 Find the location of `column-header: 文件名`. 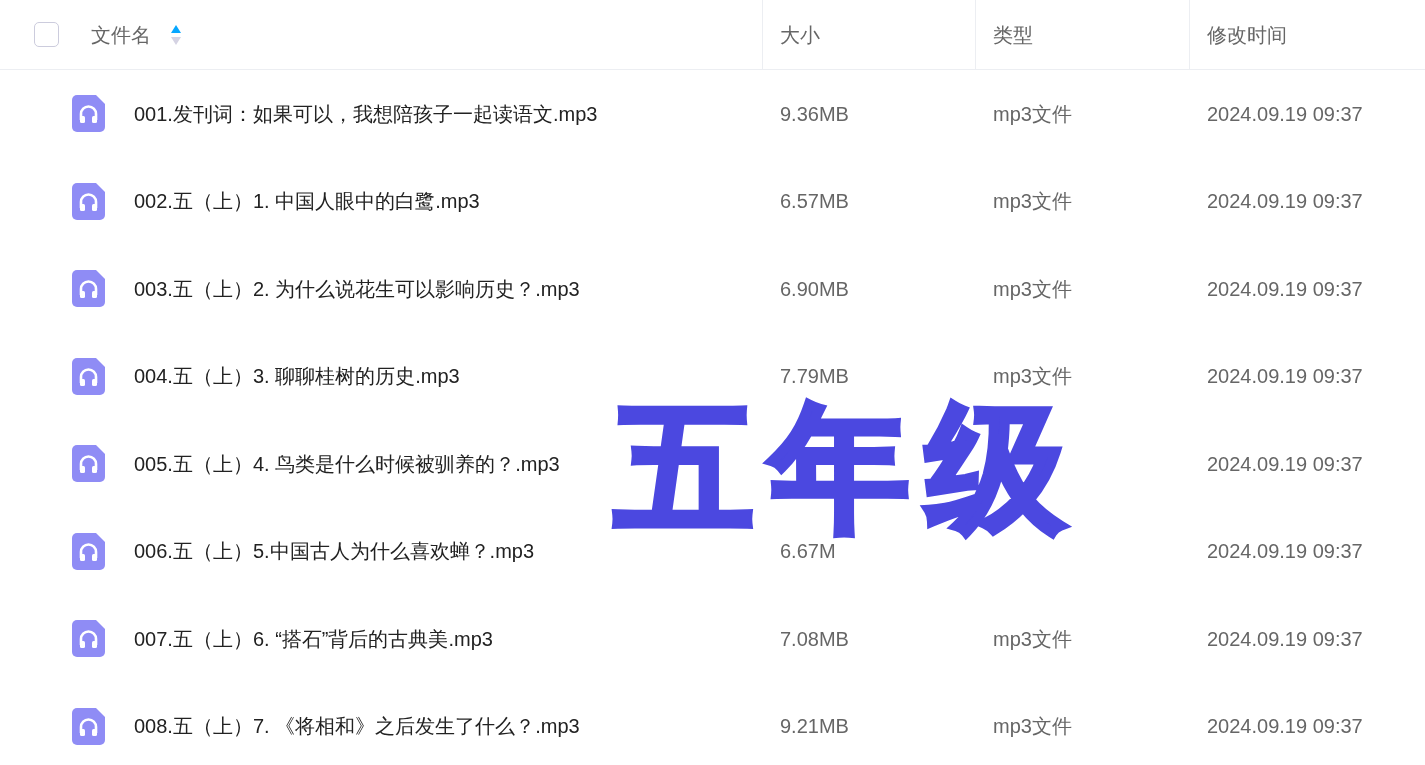

column-header: 文件名 is located at coordinates (121, 34).